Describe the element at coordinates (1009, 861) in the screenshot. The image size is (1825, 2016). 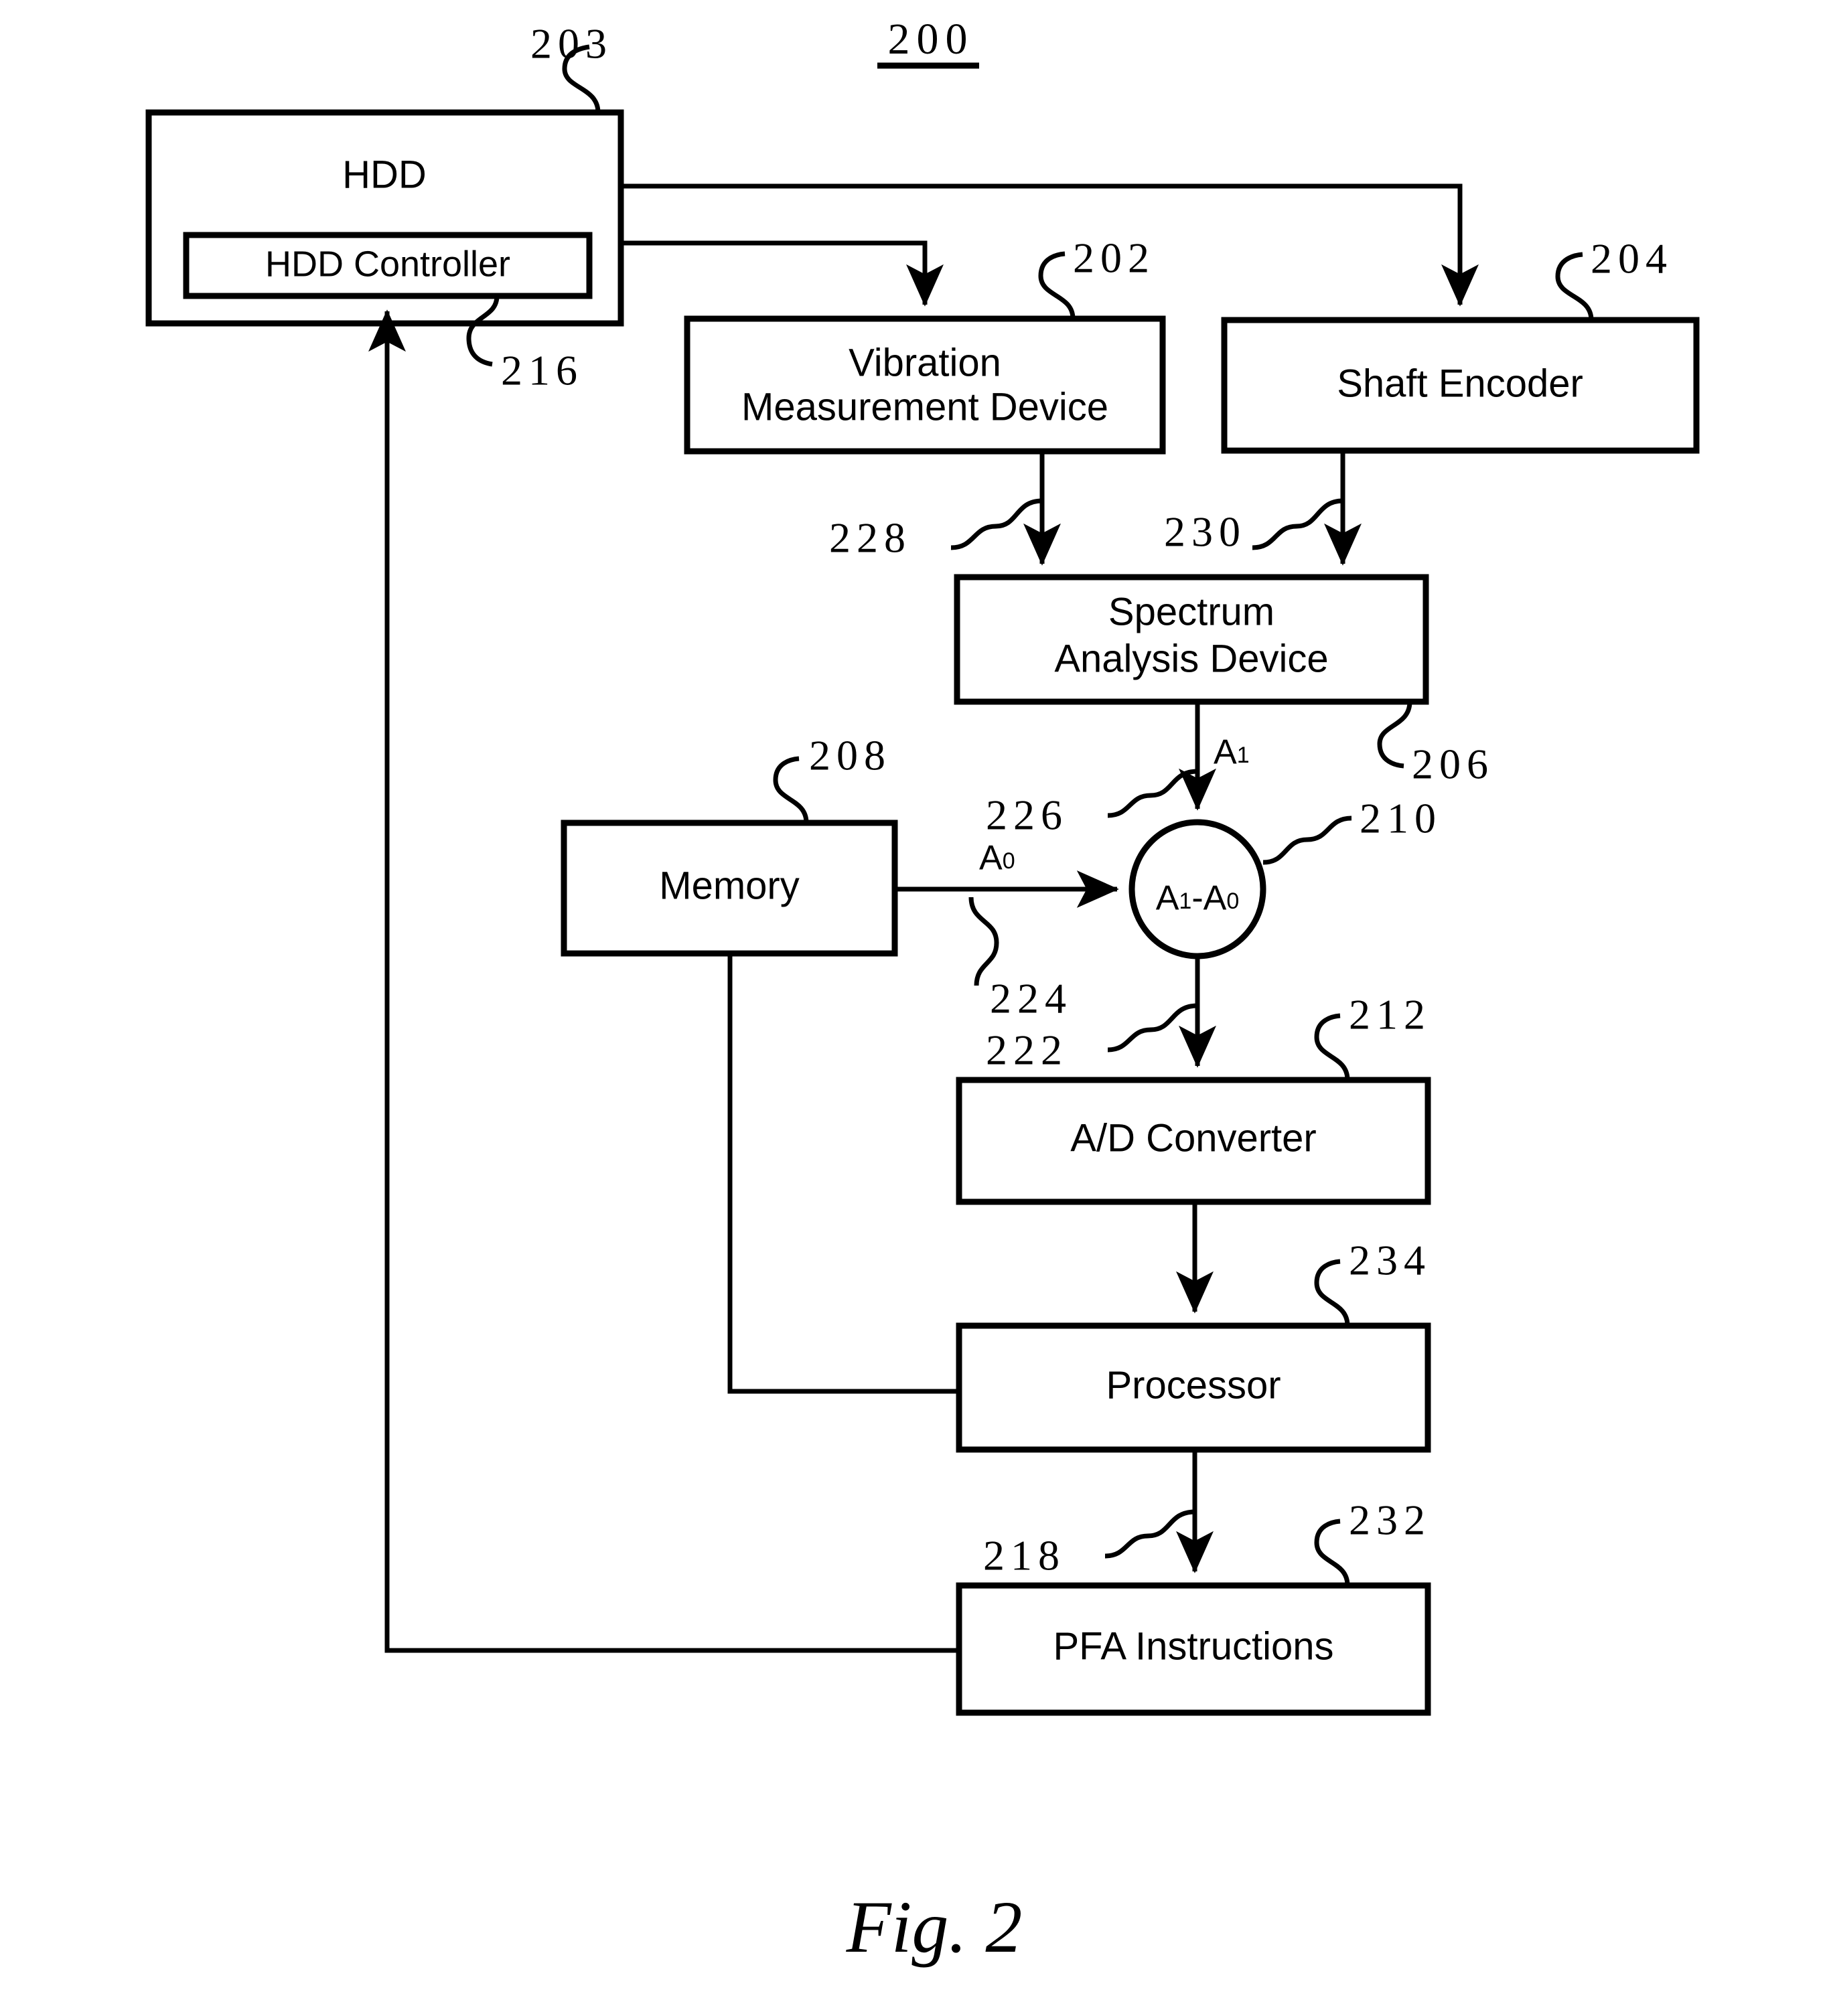
I see `signal-a0-sub: 0` at that location.